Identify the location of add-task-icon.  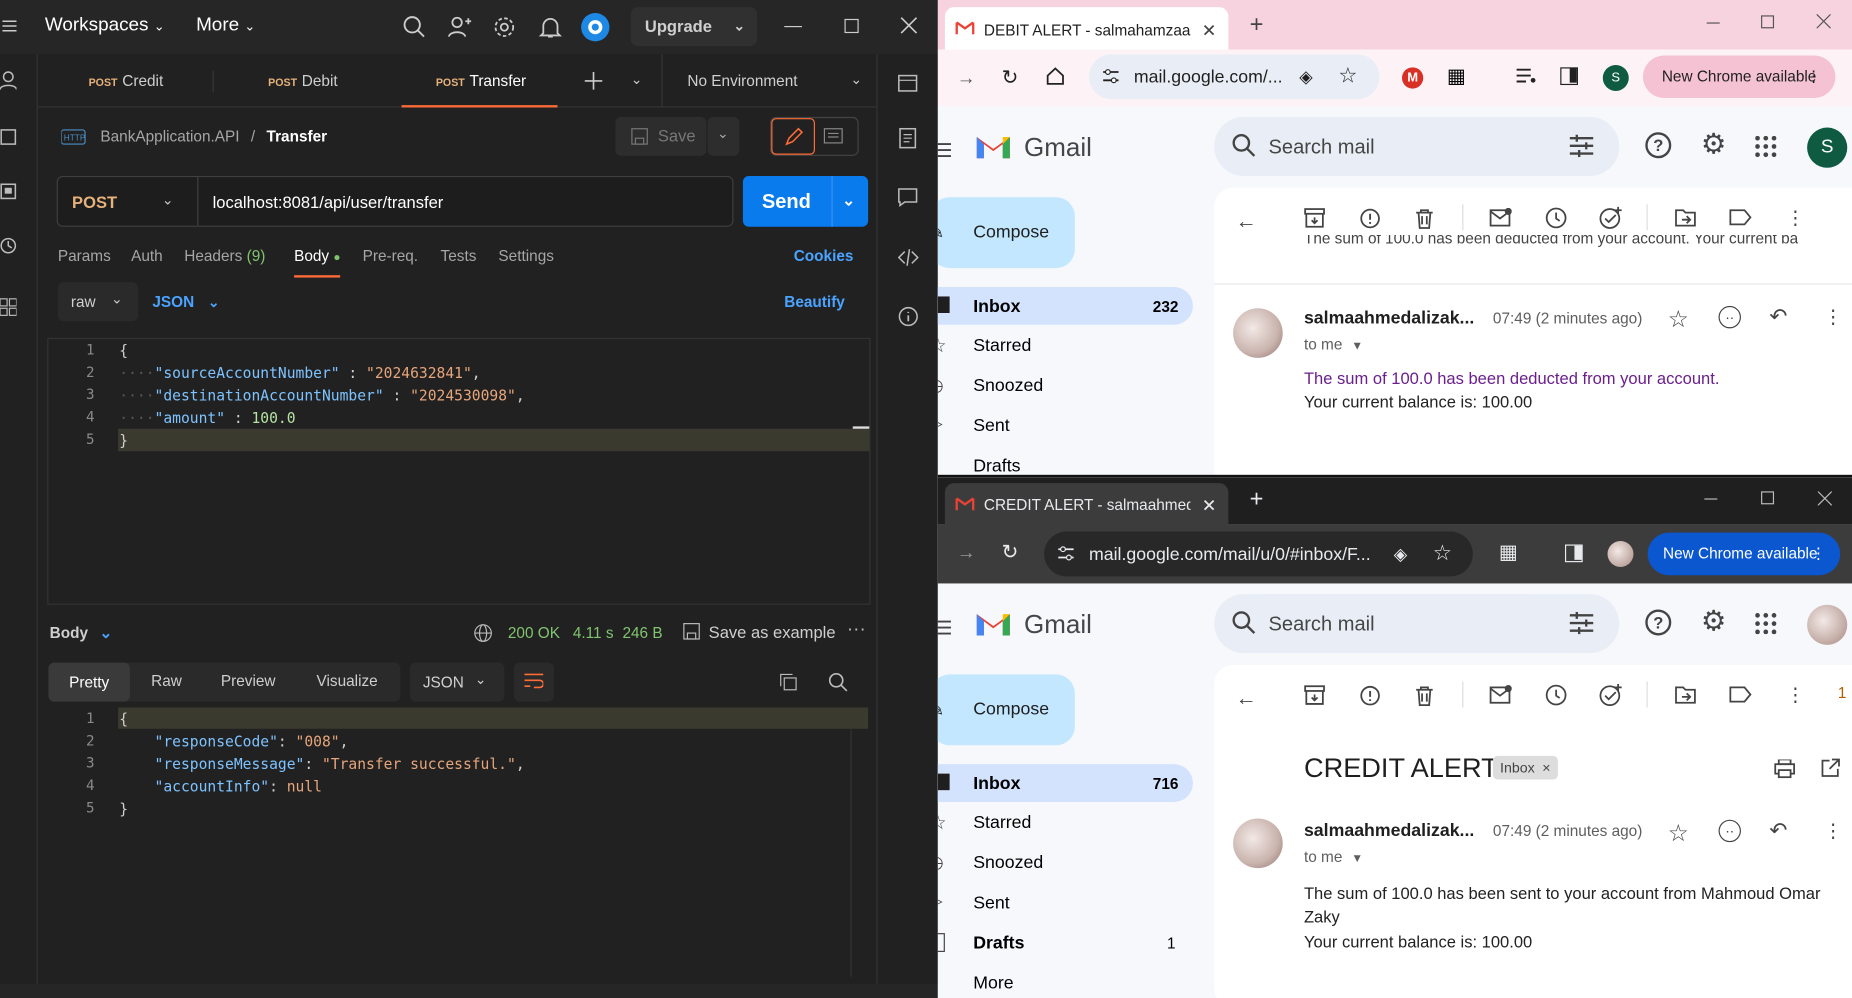
(1611, 695).